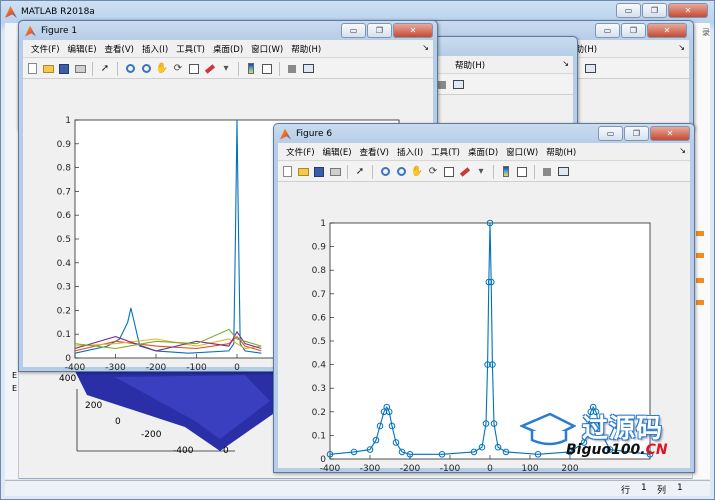  I want to click on main-close-button: ✕, so click(688, 10).